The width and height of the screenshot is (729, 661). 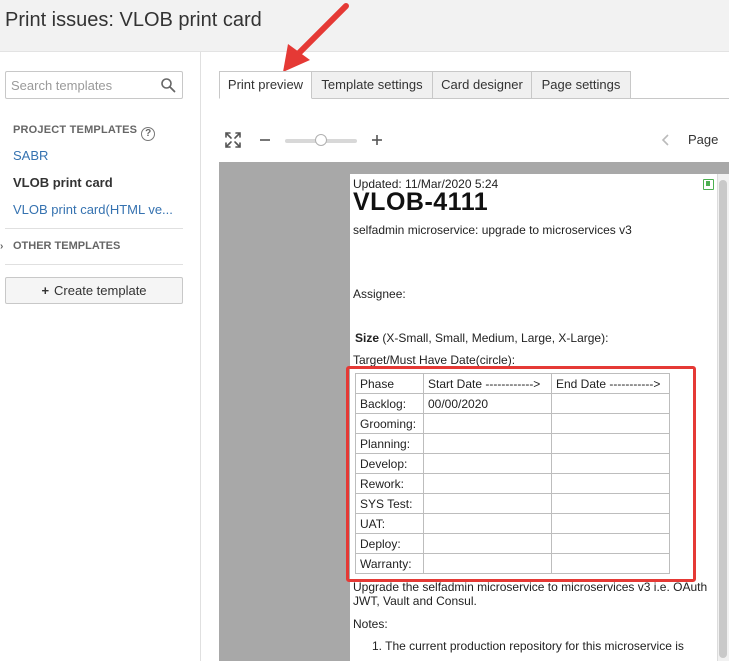 I want to click on plus-icon: +, so click(x=45, y=290).